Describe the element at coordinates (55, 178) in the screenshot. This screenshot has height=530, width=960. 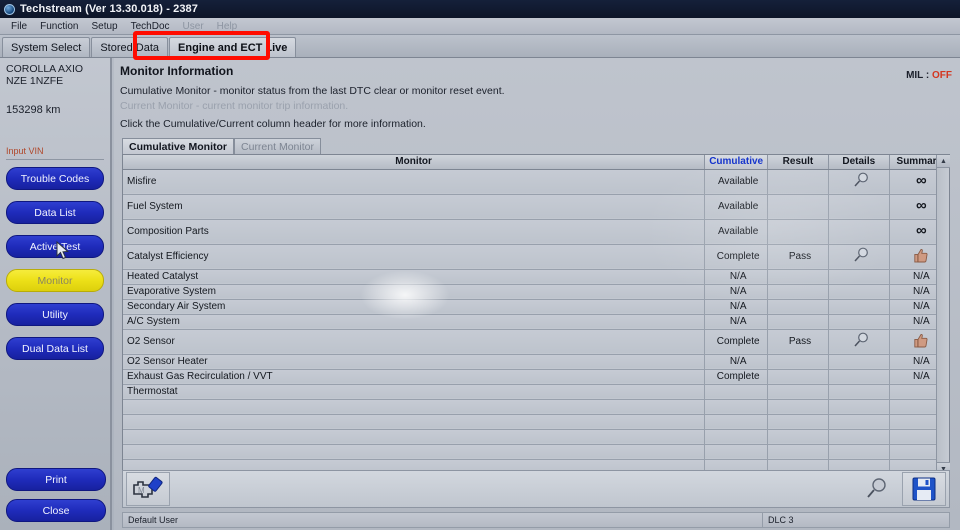
I see `sidebar-item-trouble-codes: Trouble Codes` at that location.